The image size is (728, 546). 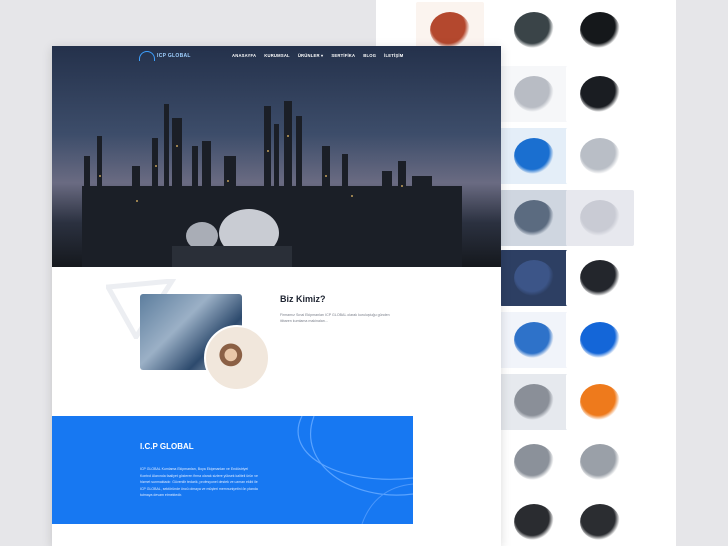 What do you see at coordinates (343, 55) in the screenshot?
I see `nav-item-certificate: SERTİFİKA` at bounding box center [343, 55].